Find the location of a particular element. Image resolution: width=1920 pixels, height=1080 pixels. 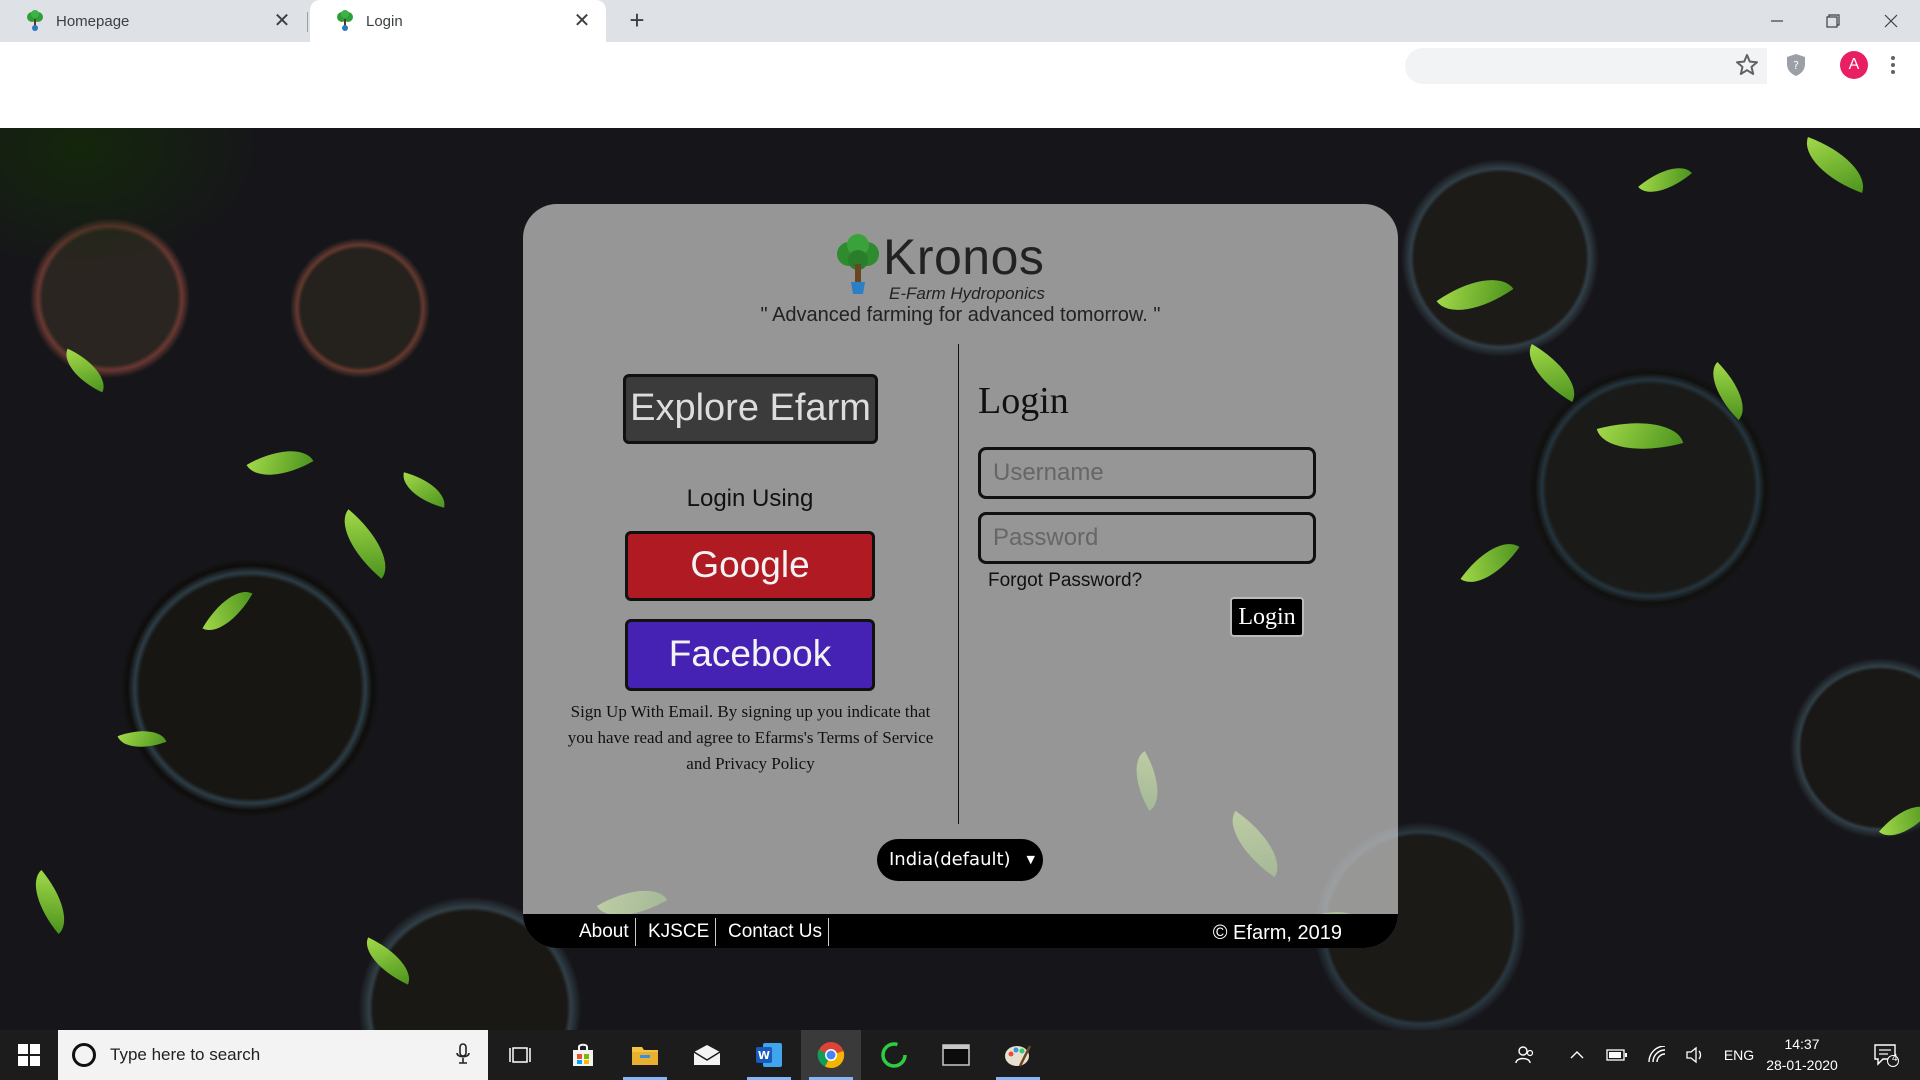

tab-separator is located at coordinates (307, 22).